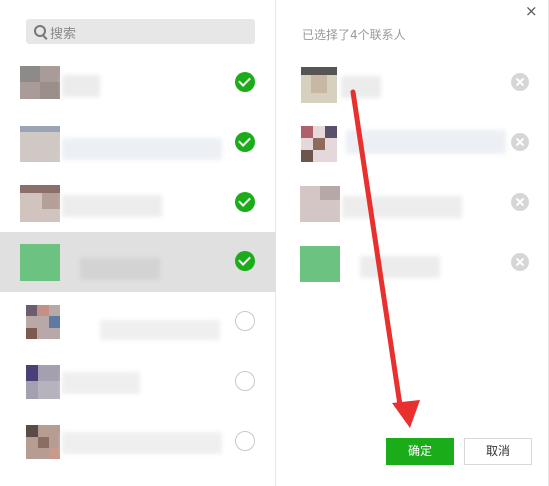 The image size is (549, 486). What do you see at coordinates (385, 258) in the screenshot?
I see `red-annotation-arrow` at bounding box center [385, 258].